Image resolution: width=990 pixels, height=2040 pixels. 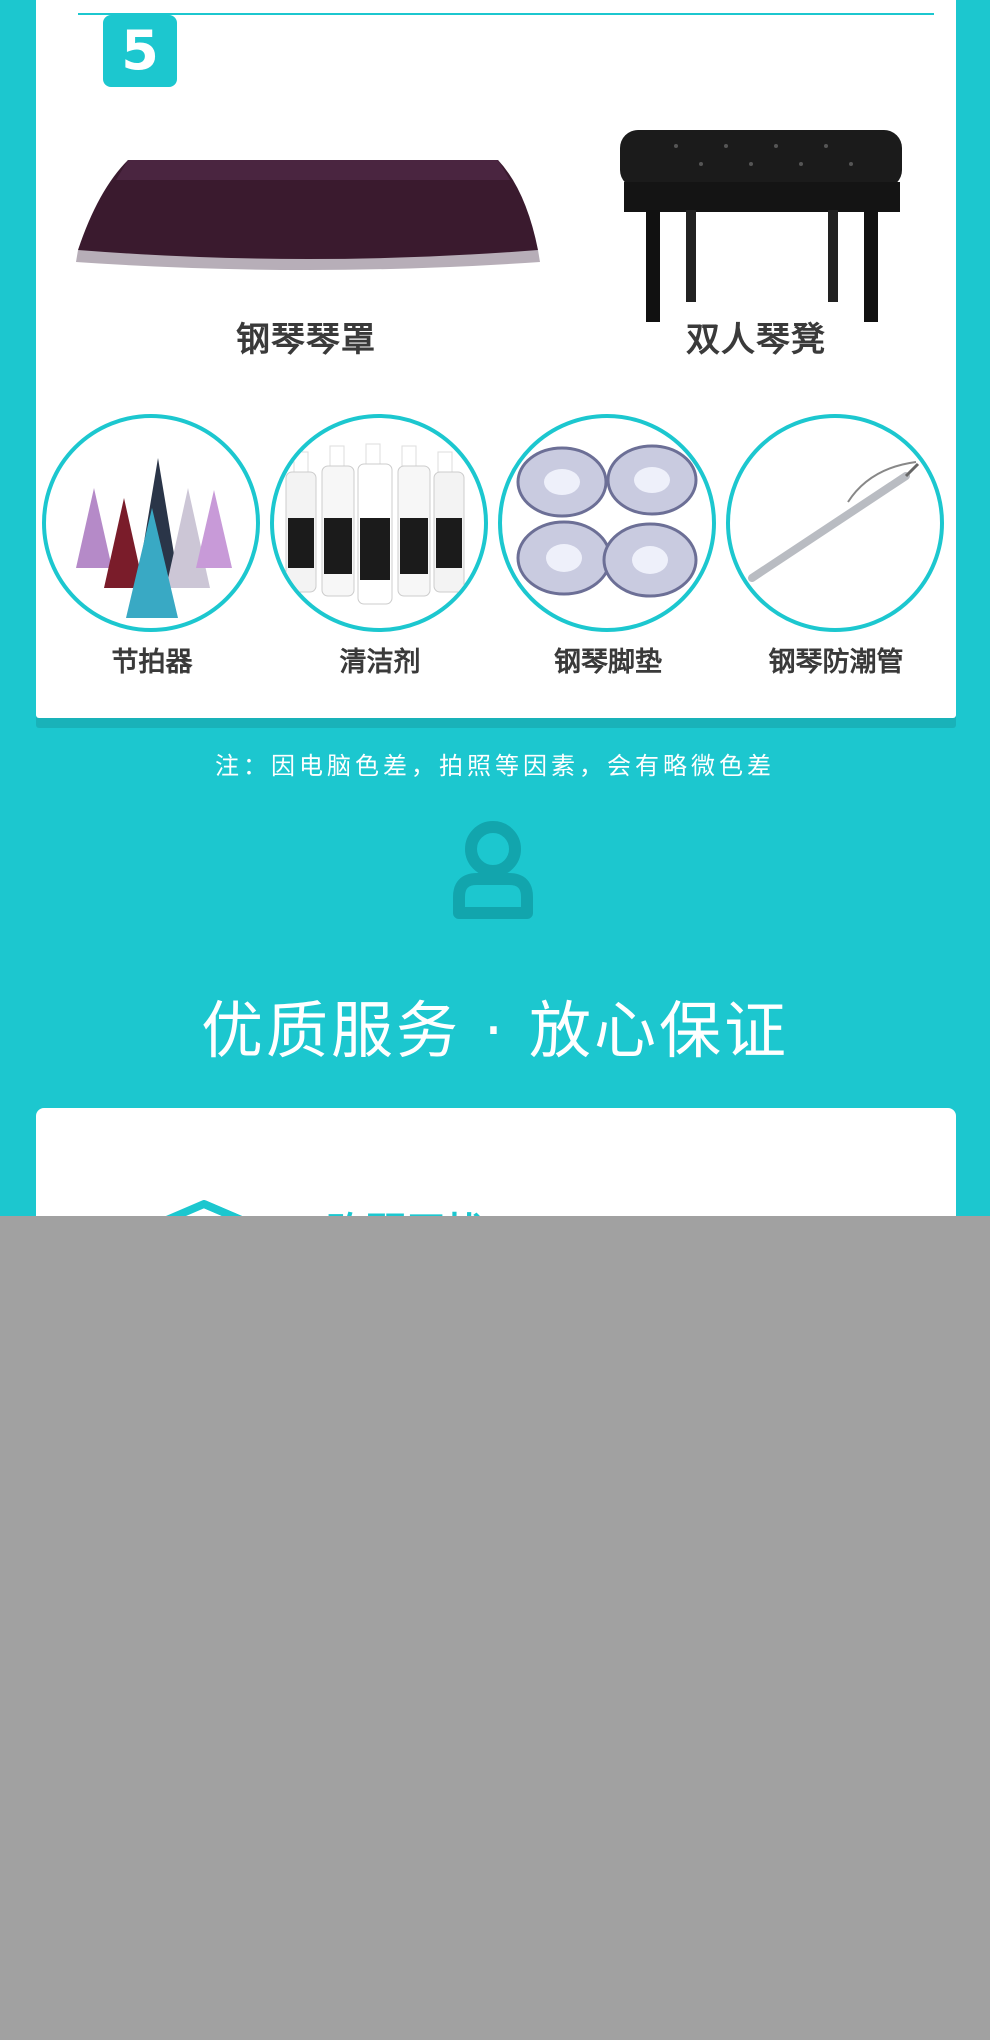 I want to click on divider, so click(x=506, y=14).